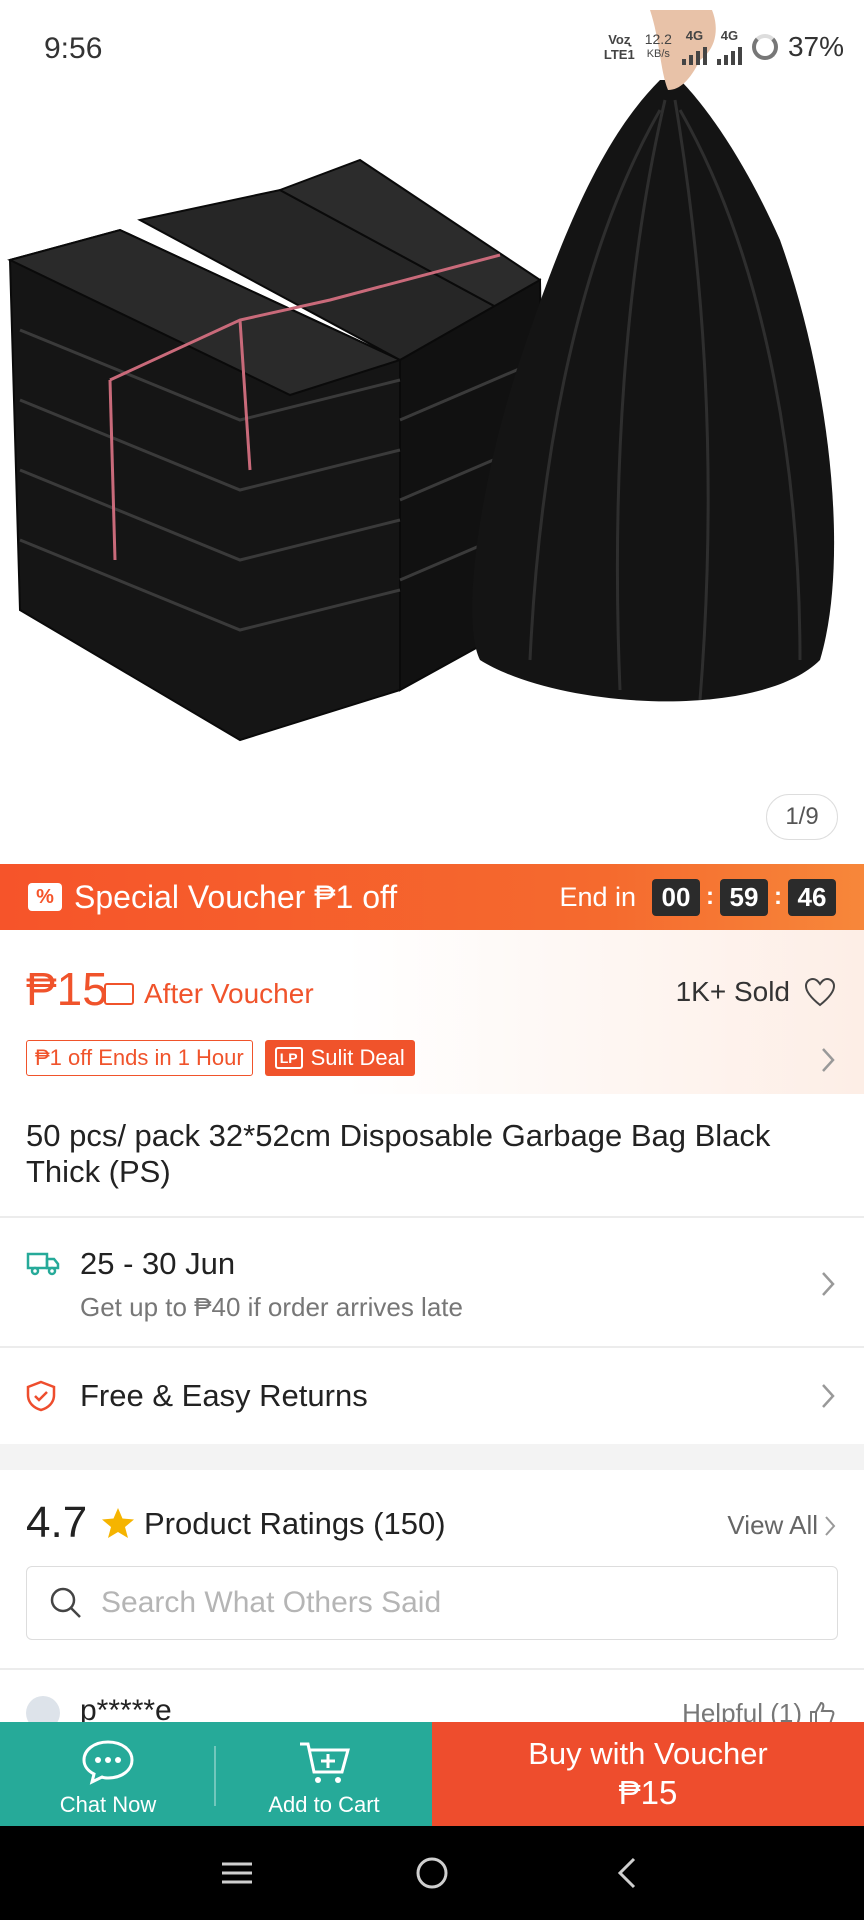 This screenshot has width=864, height=1920. What do you see at coordinates (224, 1395) in the screenshot?
I see `returns-label: Free & Easy Returns` at bounding box center [224, 1395].